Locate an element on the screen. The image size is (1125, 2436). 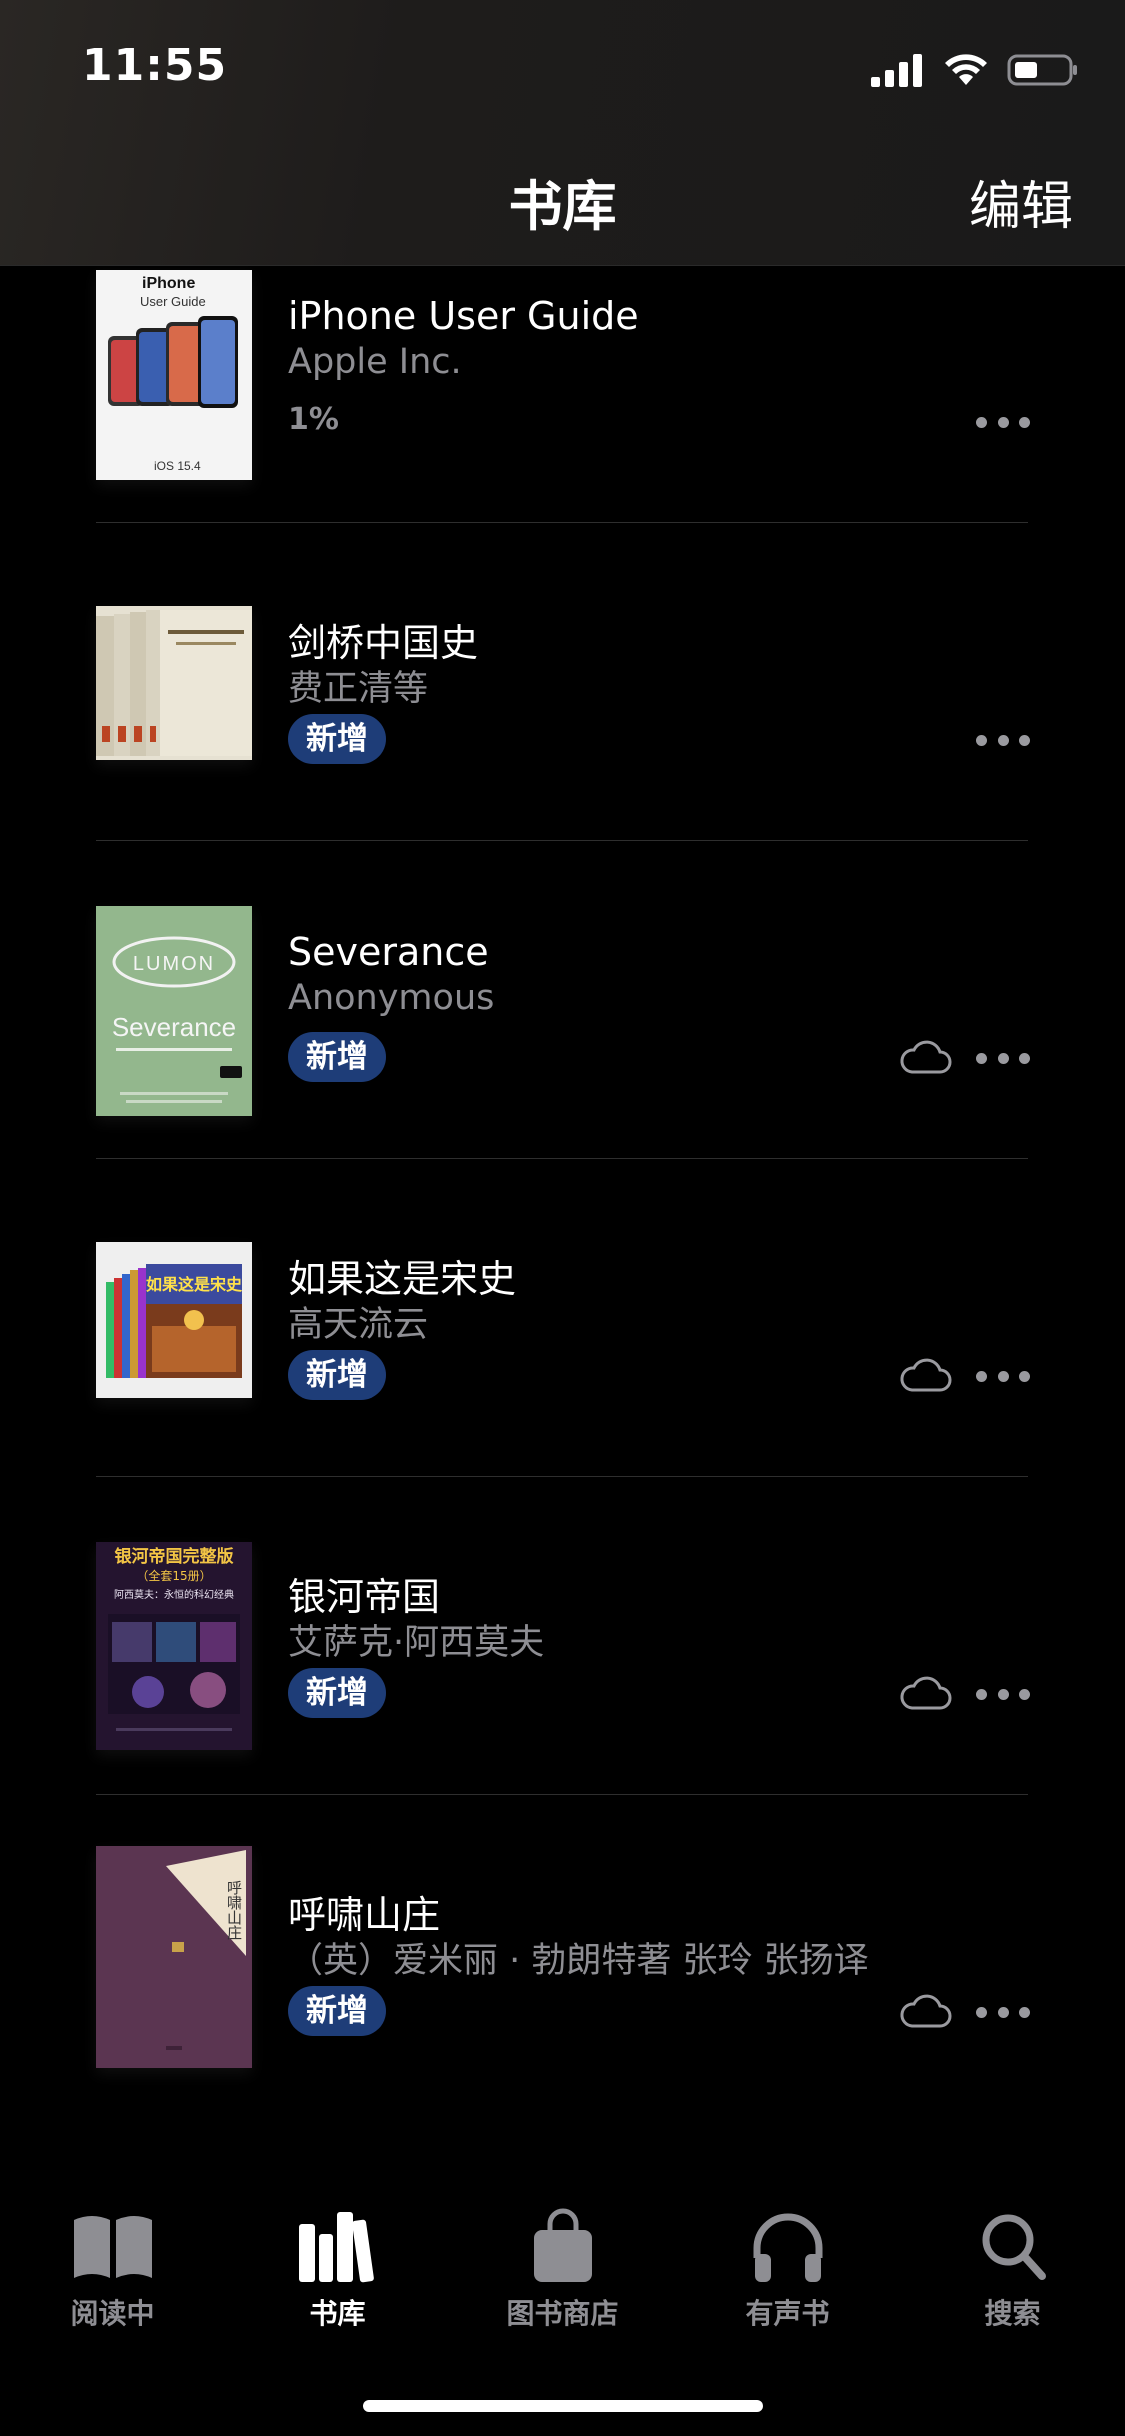
cover-title: 银河帝国完整版 is located at coordinates (174, 1556).